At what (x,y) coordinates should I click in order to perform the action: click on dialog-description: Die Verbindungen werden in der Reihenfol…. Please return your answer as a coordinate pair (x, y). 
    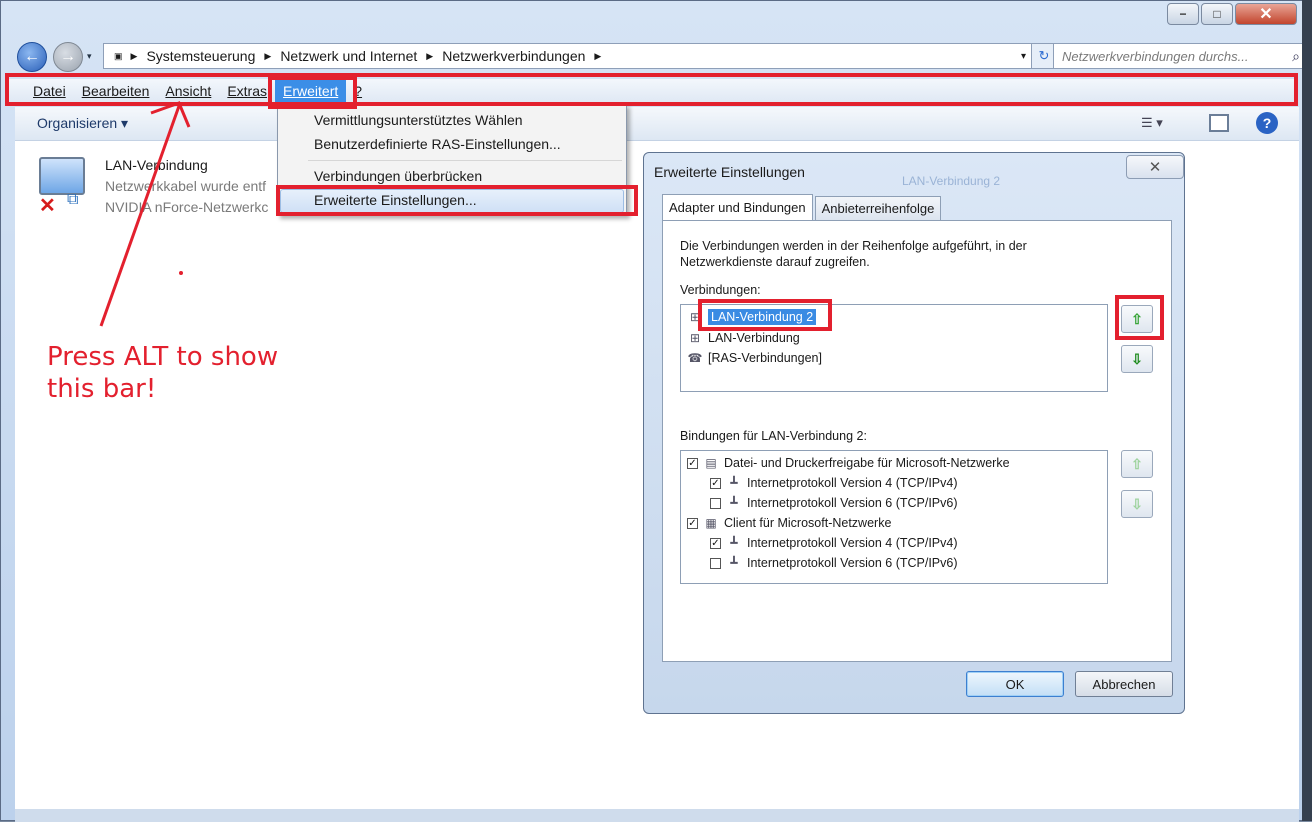
    Looking at the image, I should click on (910, 254).